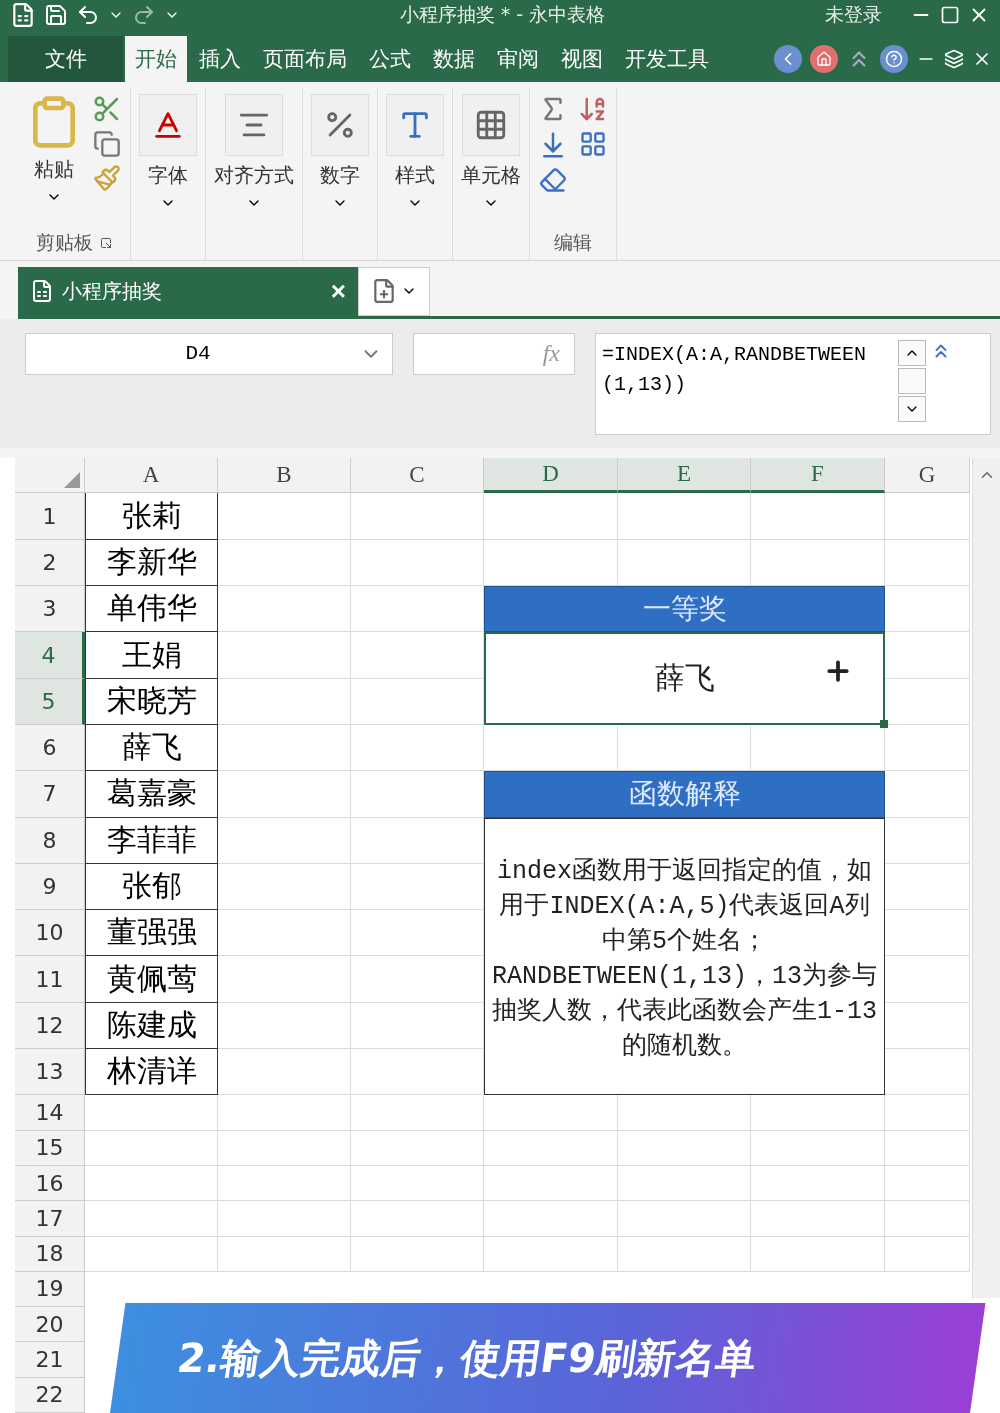  Describe the element at coordinates (50, 516) in the screenshot. I see `row-header: 1` at that location.